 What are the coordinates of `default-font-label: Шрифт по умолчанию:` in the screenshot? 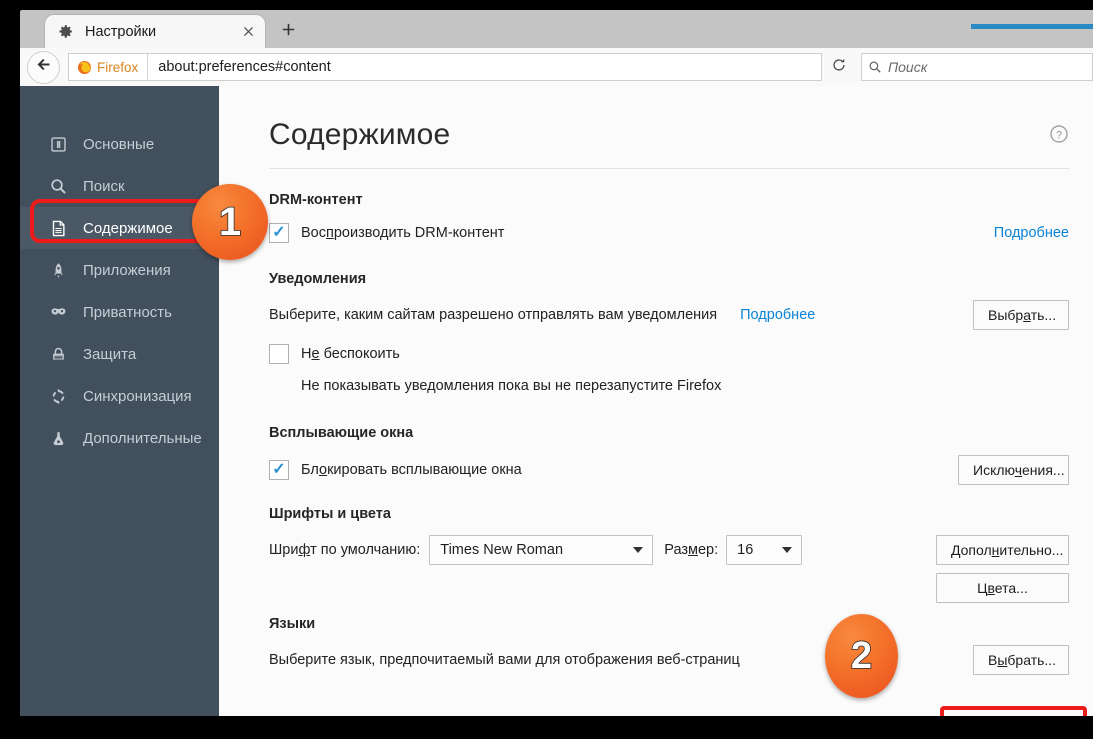 It's located at (345, 550).